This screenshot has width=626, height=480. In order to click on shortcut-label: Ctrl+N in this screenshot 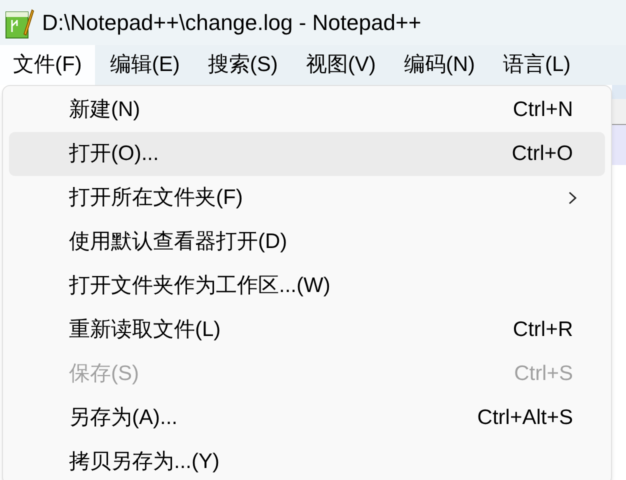, I will do `click(542, 110)`.